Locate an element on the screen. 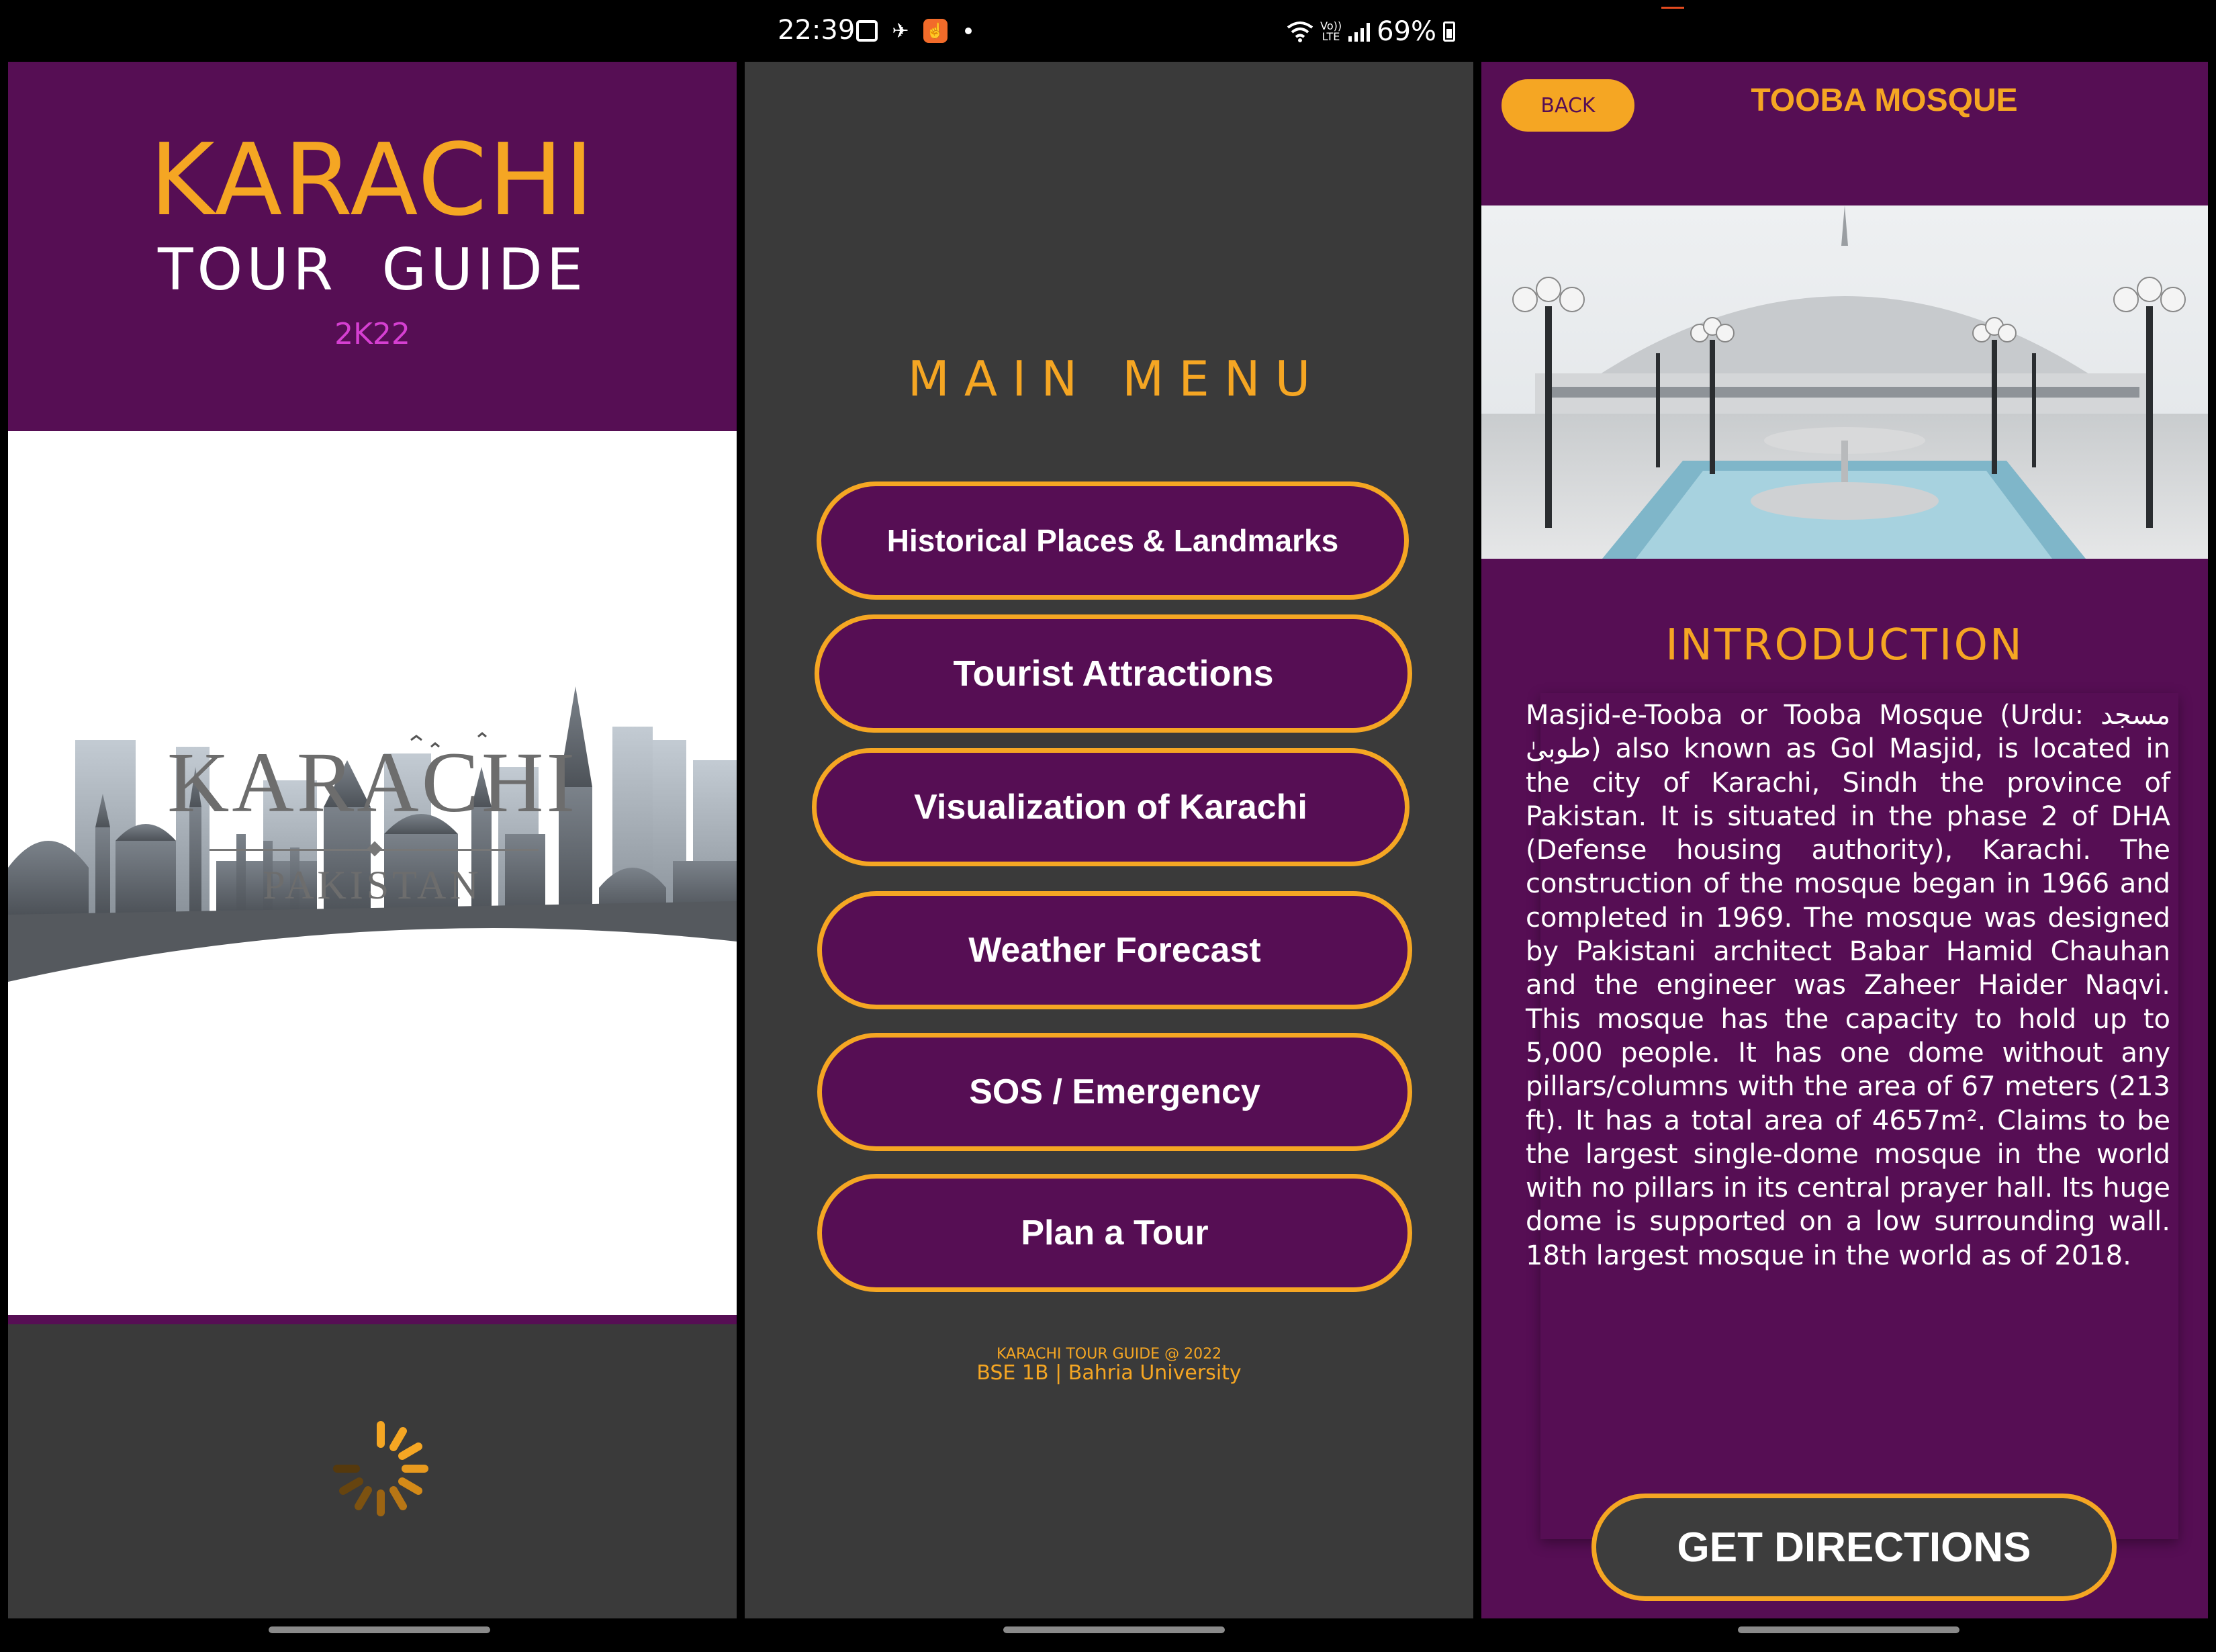 Image resolution: width=2216 pixels, height=1652 pixels. sos-emergency-button: SOS / Emergency is located at coordinates (1114, 1092).